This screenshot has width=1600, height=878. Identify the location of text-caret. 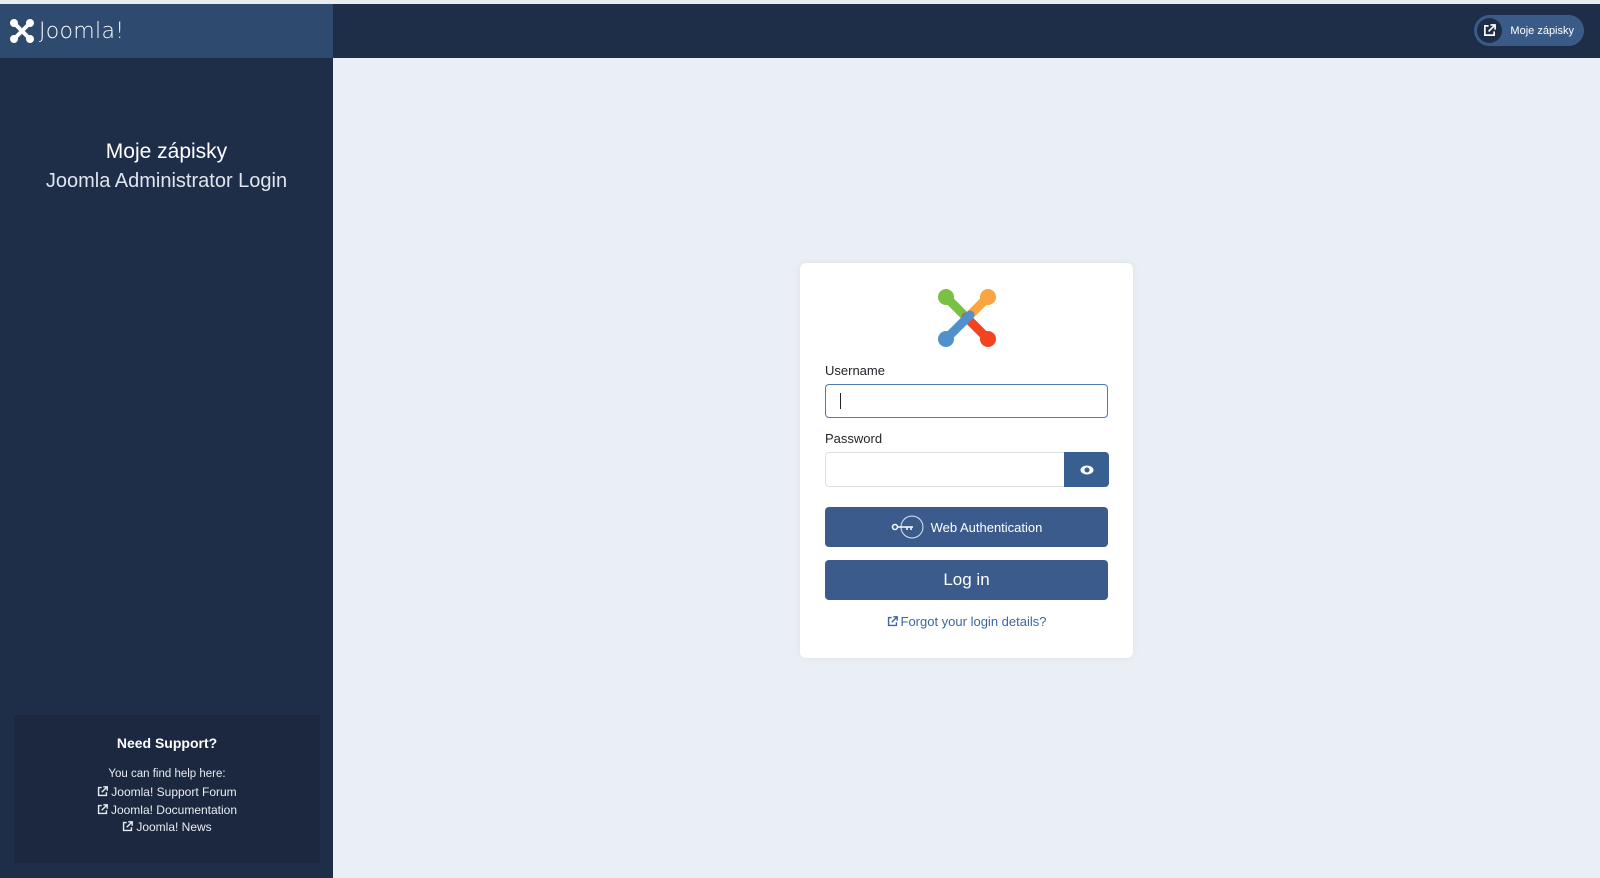
(840, 401).